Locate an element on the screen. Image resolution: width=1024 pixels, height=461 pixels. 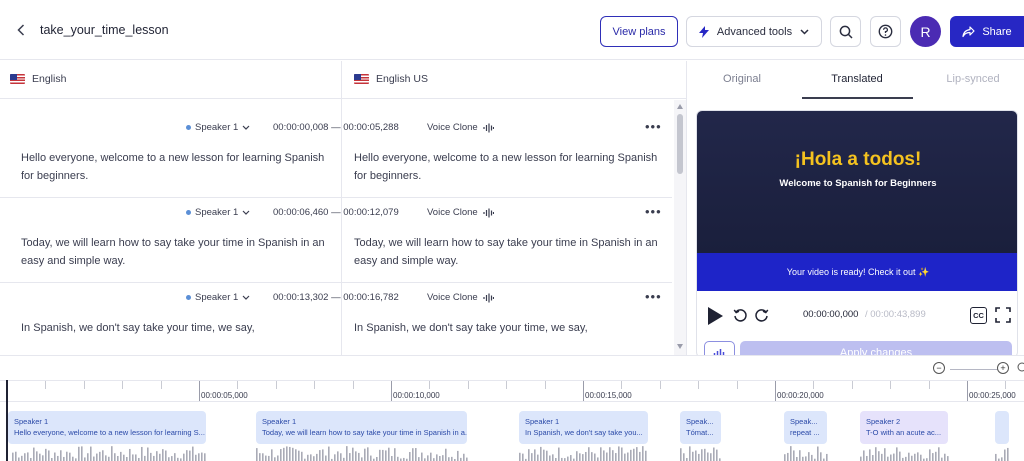
forward-icon is located at coordinates (761, 315).